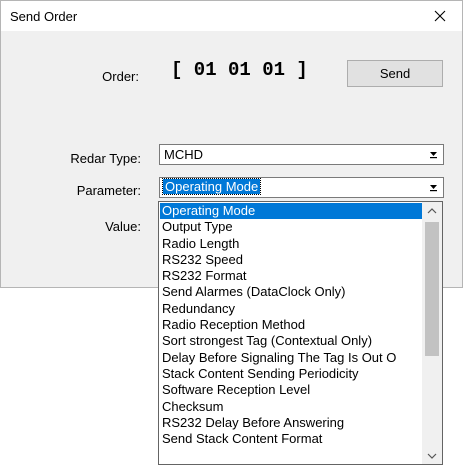 The height and width of the screenshot is (465, 465). Describe the element at coordinates (120, 76) in the screenshot. I see `order-label: Order:` at that location.